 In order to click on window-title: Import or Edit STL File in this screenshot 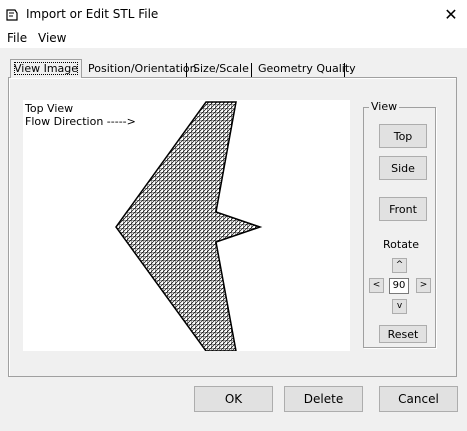, I will do `click(92, 14)`.